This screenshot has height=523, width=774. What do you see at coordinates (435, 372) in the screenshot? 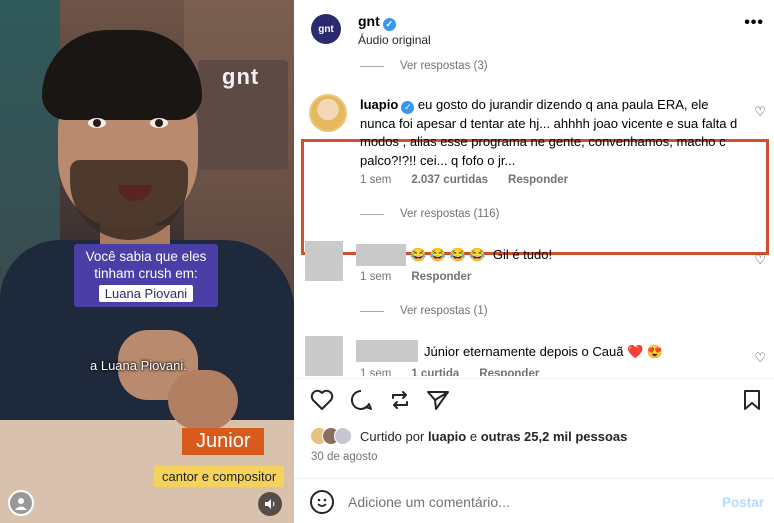
I see `comment-likes: 1 curtida` at bounding box center [435, 372].